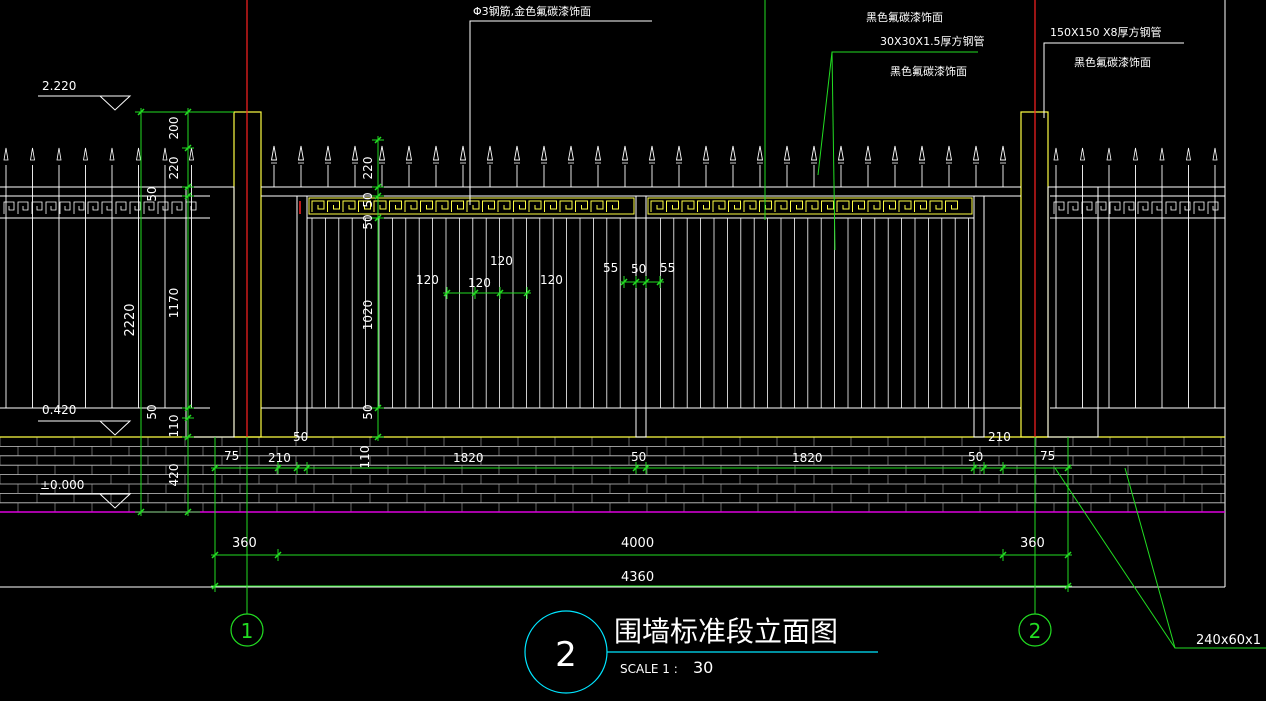 Image resolution: width=1266 pixels, height=701 pixels. What do you see at coordinates (368, 315) in the screenshot?
I see `inner-dim-1020: 1020` at bounding box center [368, 315].